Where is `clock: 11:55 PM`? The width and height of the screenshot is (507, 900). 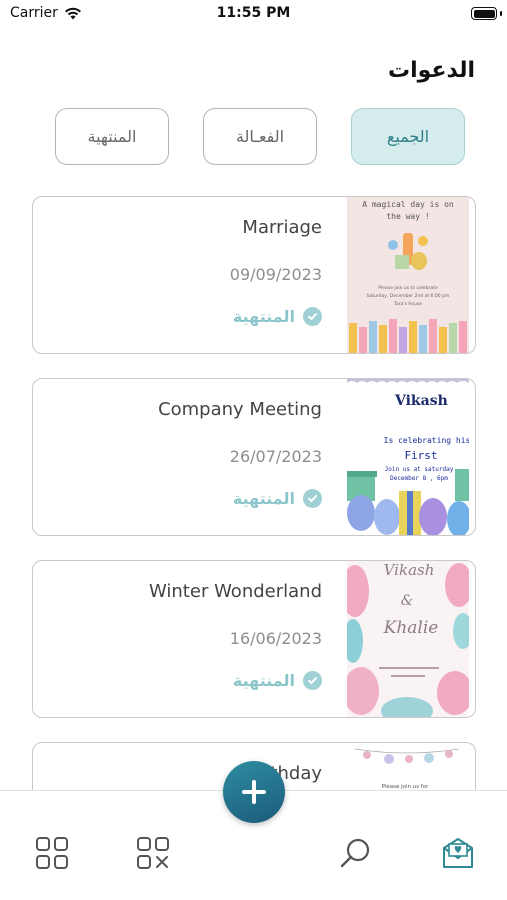 clock: 11:55 PM is located at coordinates (253, 13).